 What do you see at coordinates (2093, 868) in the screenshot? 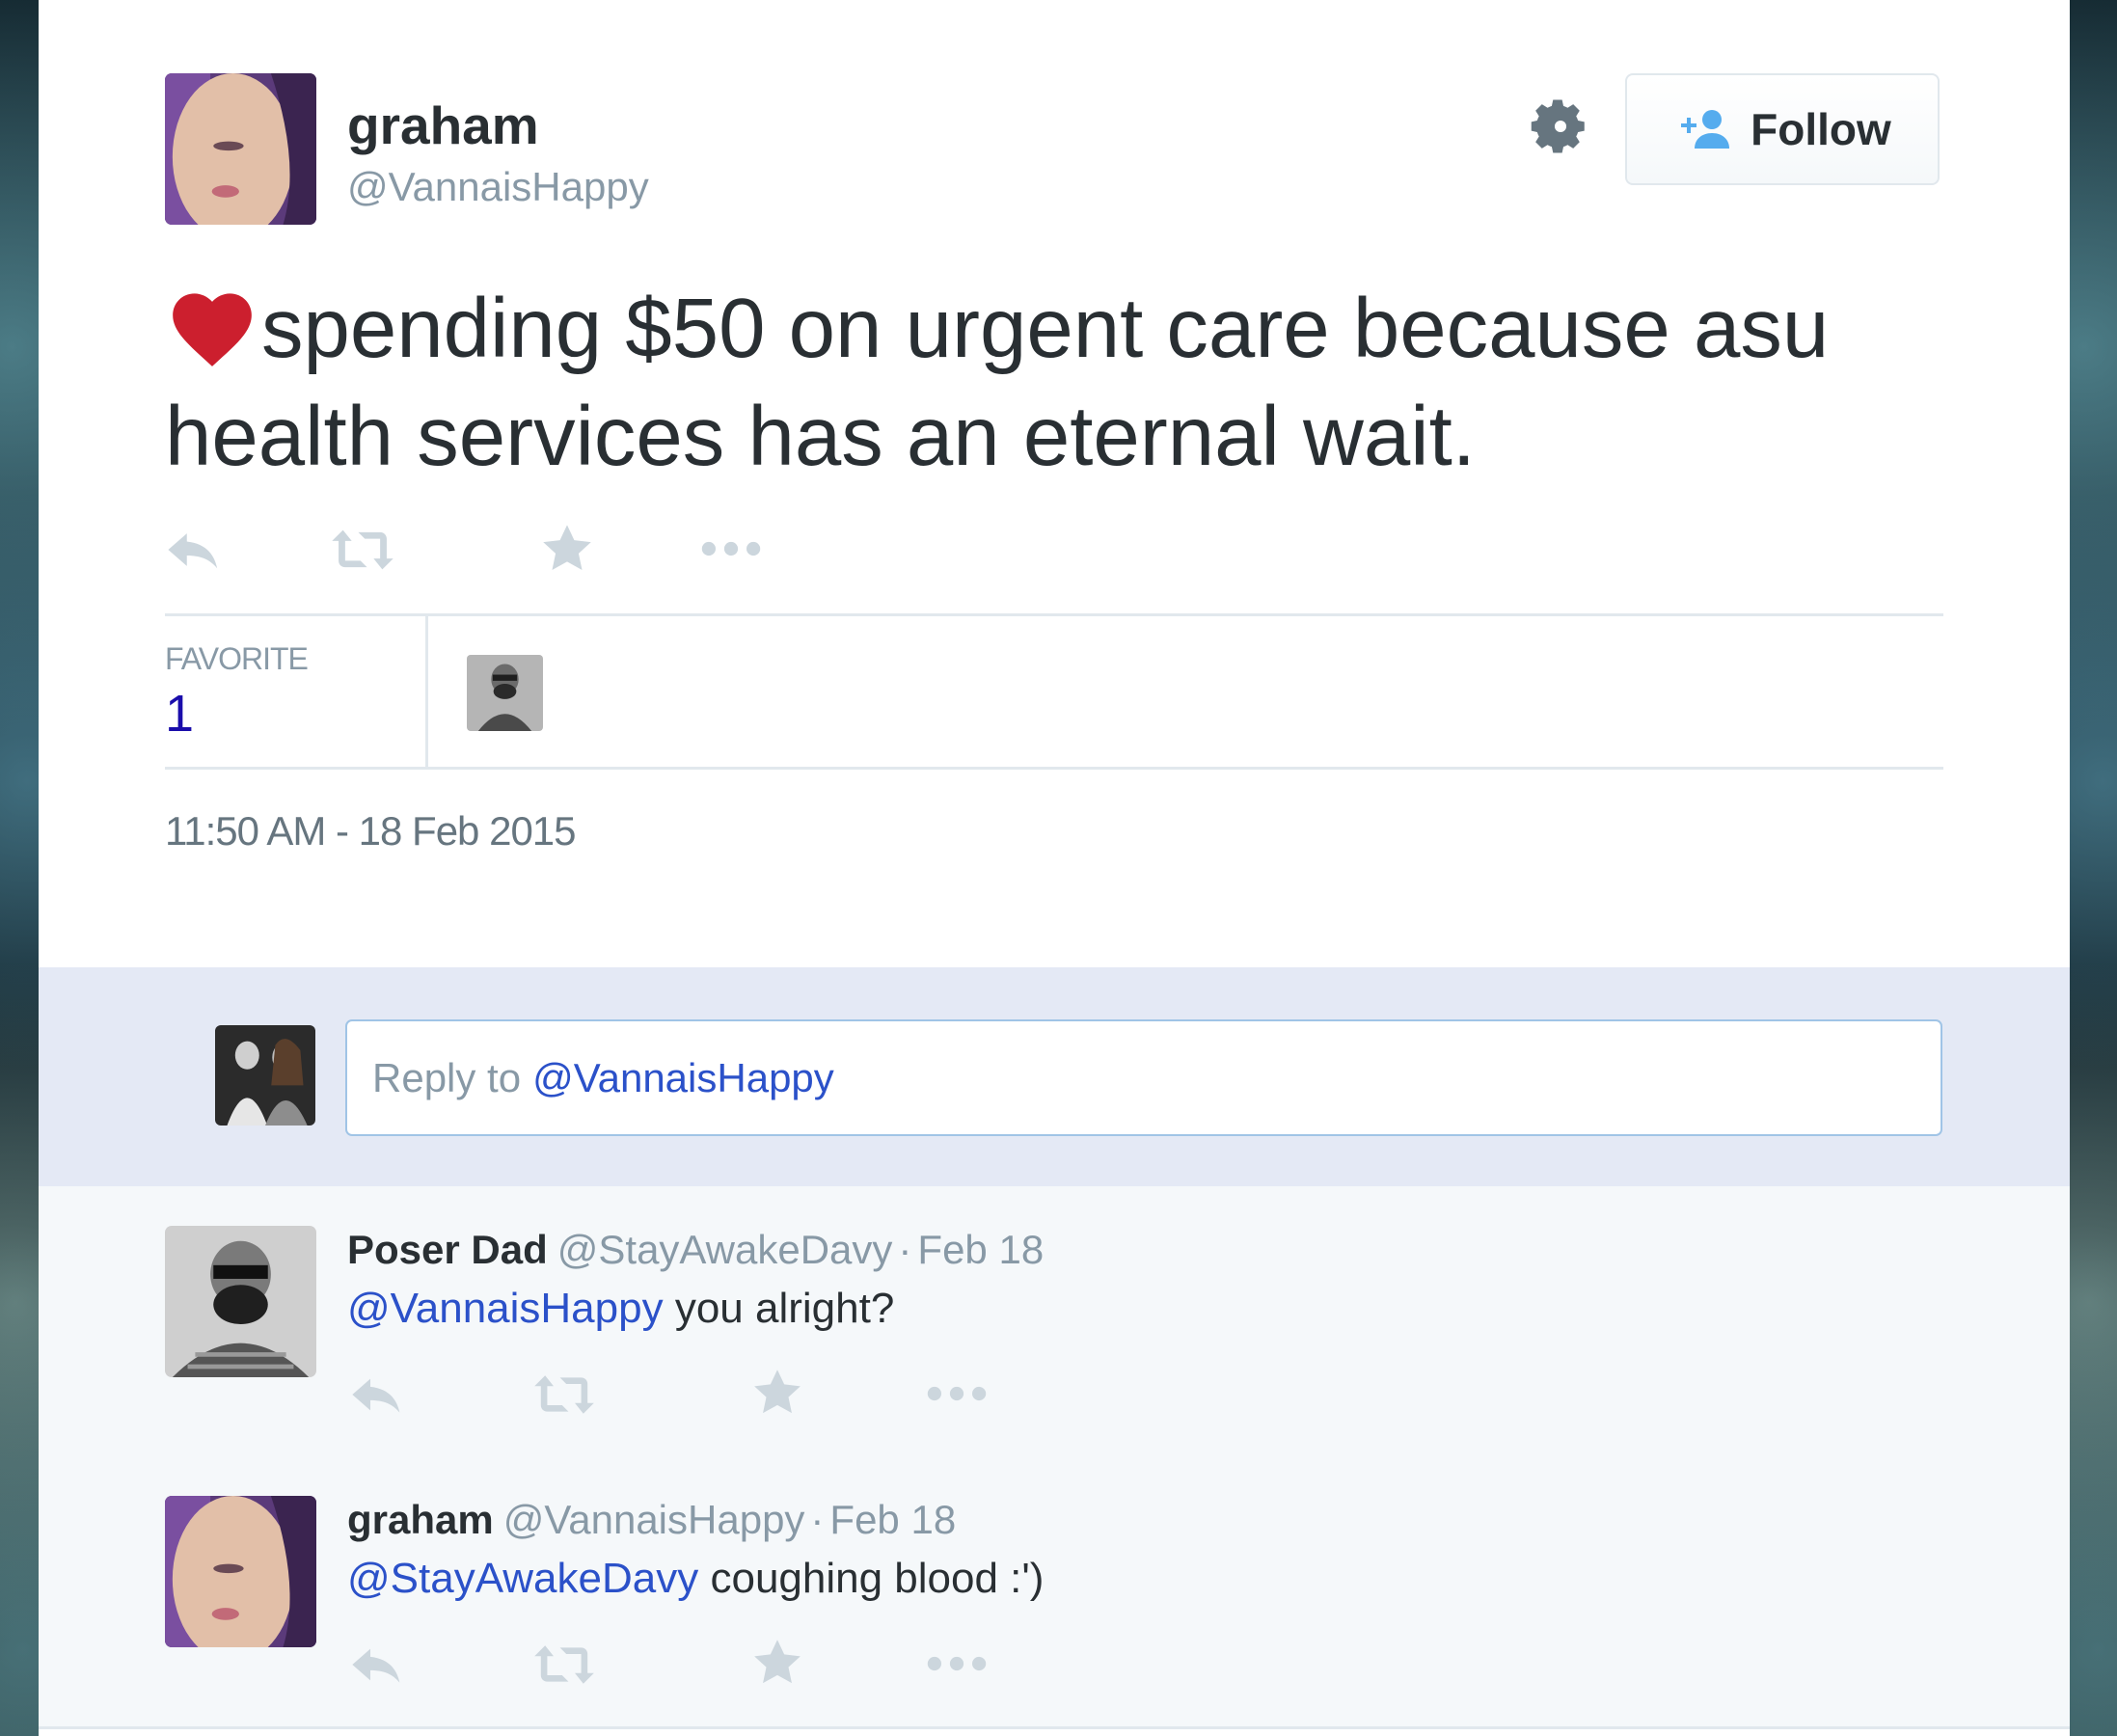
I see `background-right` at bounding box center [2093, 868].